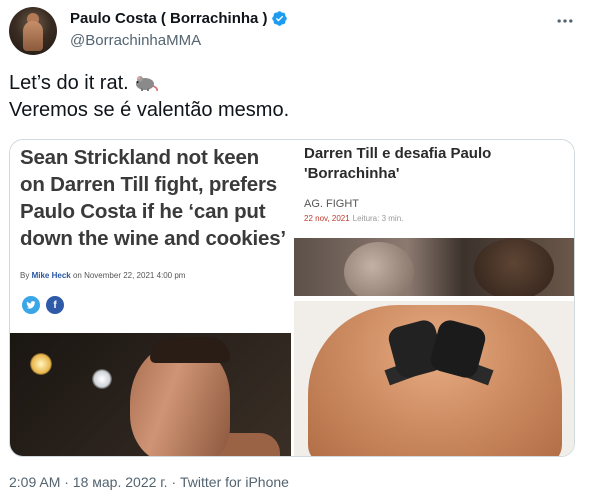 The width and height of the screenshot is (590, 497). I want to click on byline-date: on November 22, 2021 4:00 pm, so click(129, 275).